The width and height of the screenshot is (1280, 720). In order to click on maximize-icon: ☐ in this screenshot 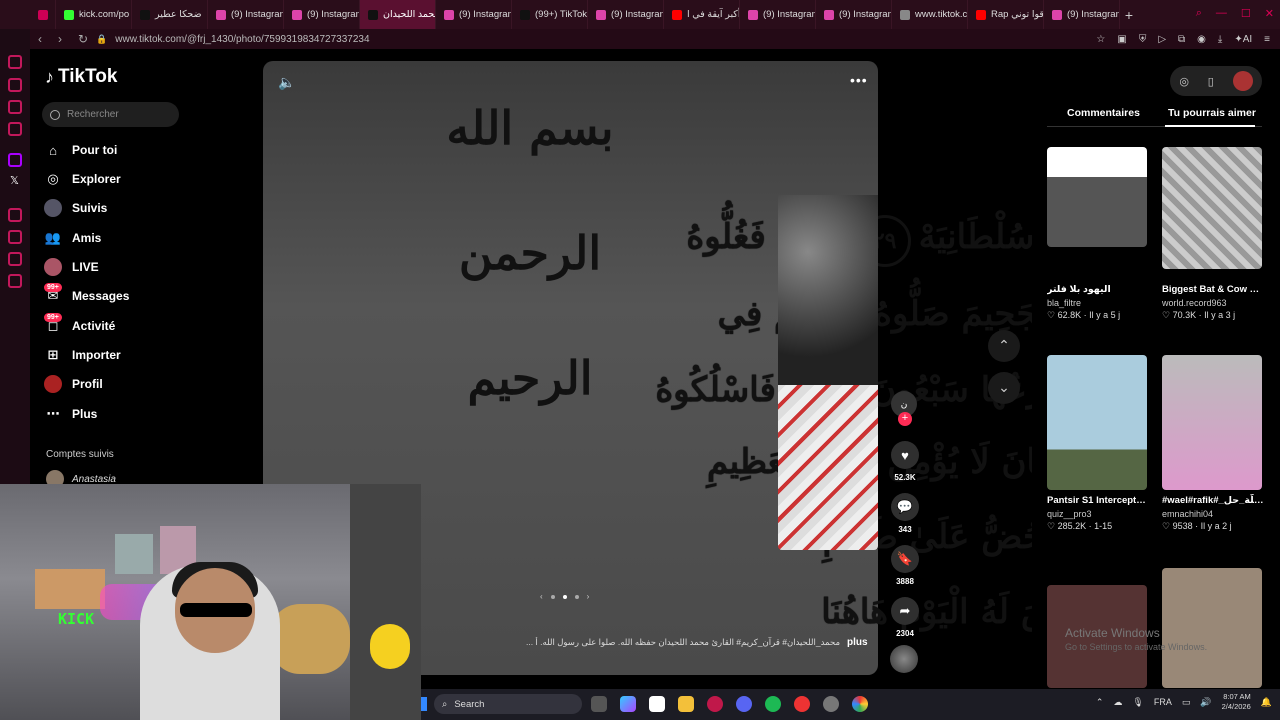, I will do `click(1246, 13)`.